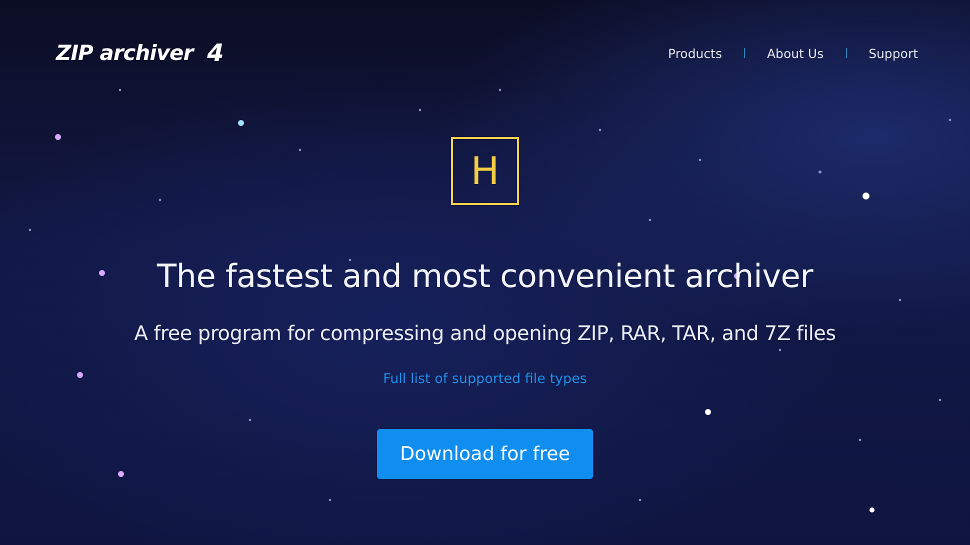 The height and width of the screenshot is (545, 970). What do you see at coordinates (893, 53) in the screenshot?
I see `nav-link: Support` at bounding box center [893, 53].